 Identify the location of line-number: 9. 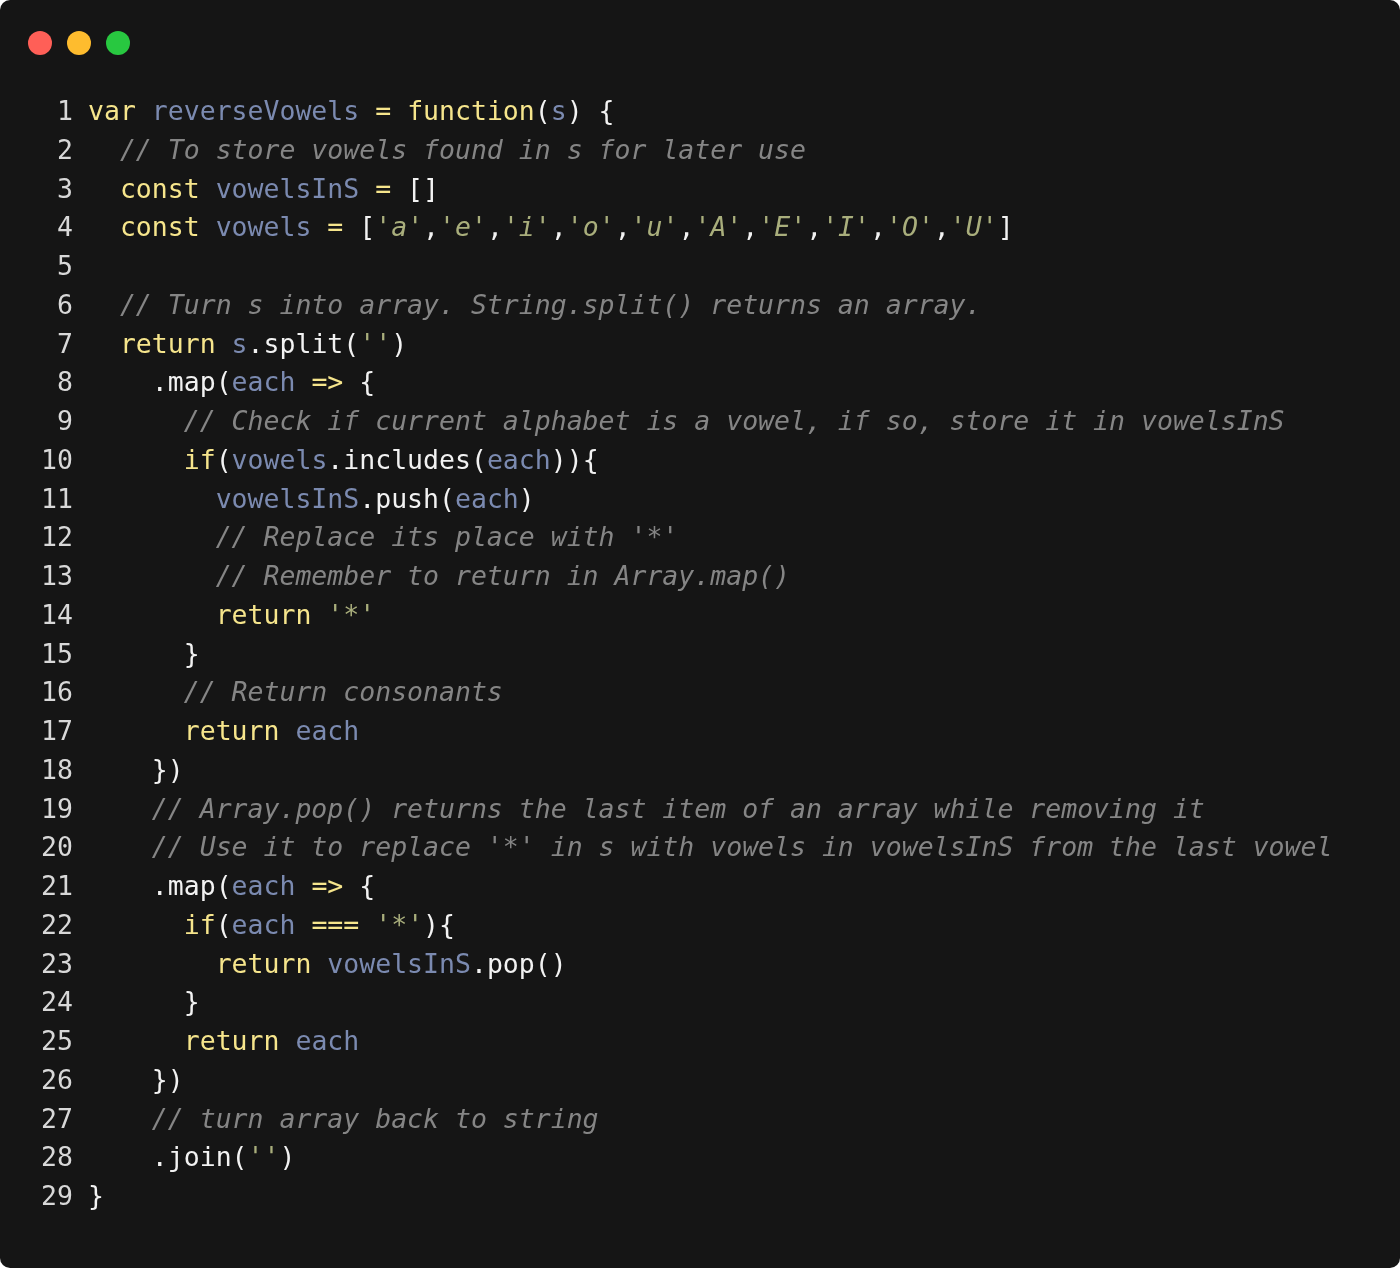
(65, 421).